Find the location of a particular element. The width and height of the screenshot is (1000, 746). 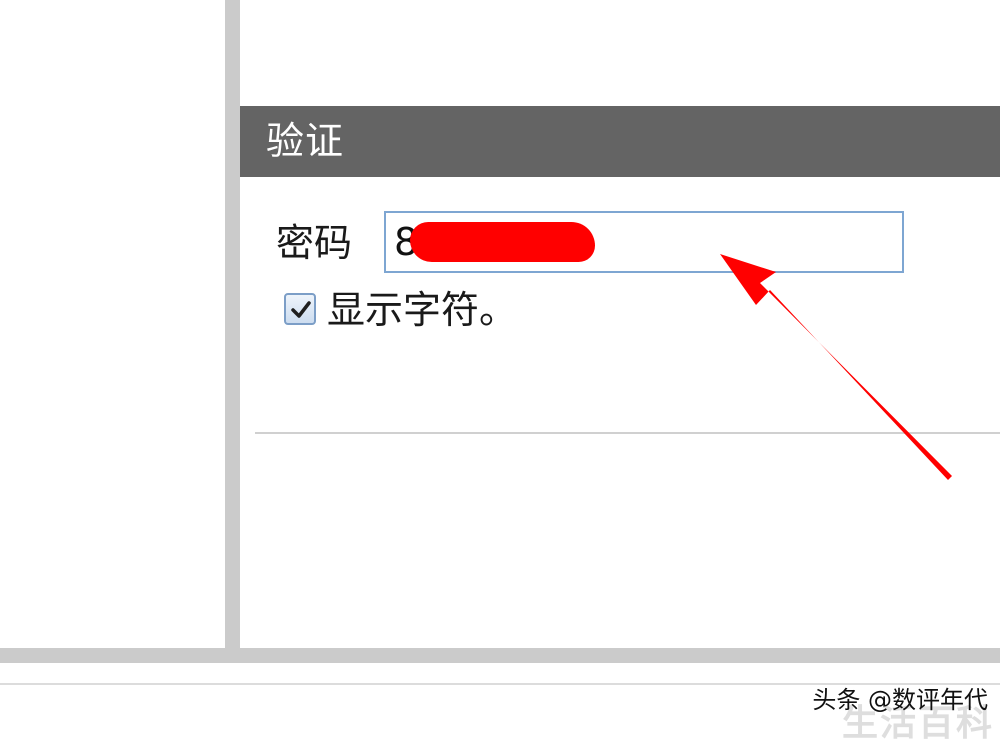

show-chars-checkbox is located at coordinates (300, 309).